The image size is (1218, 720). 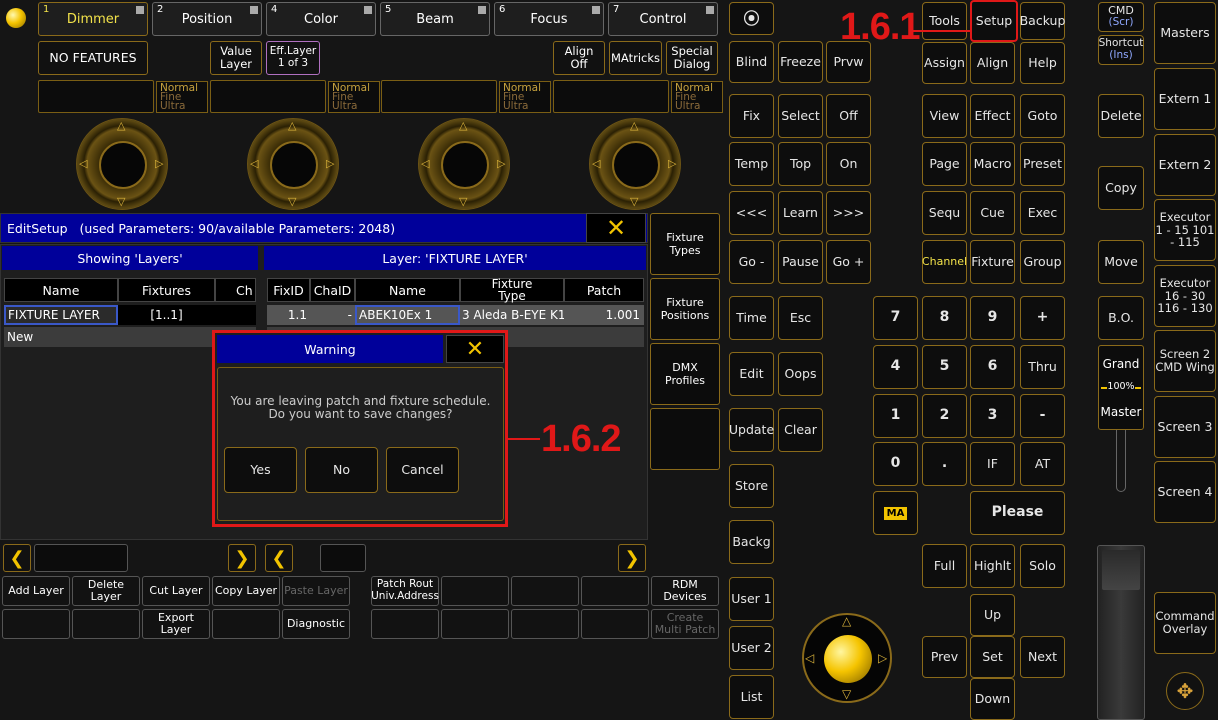 What do you see at coordinates (751, 374) in the screenshot?
I see `key-edit: Edit` at bounding box center [751, 374].